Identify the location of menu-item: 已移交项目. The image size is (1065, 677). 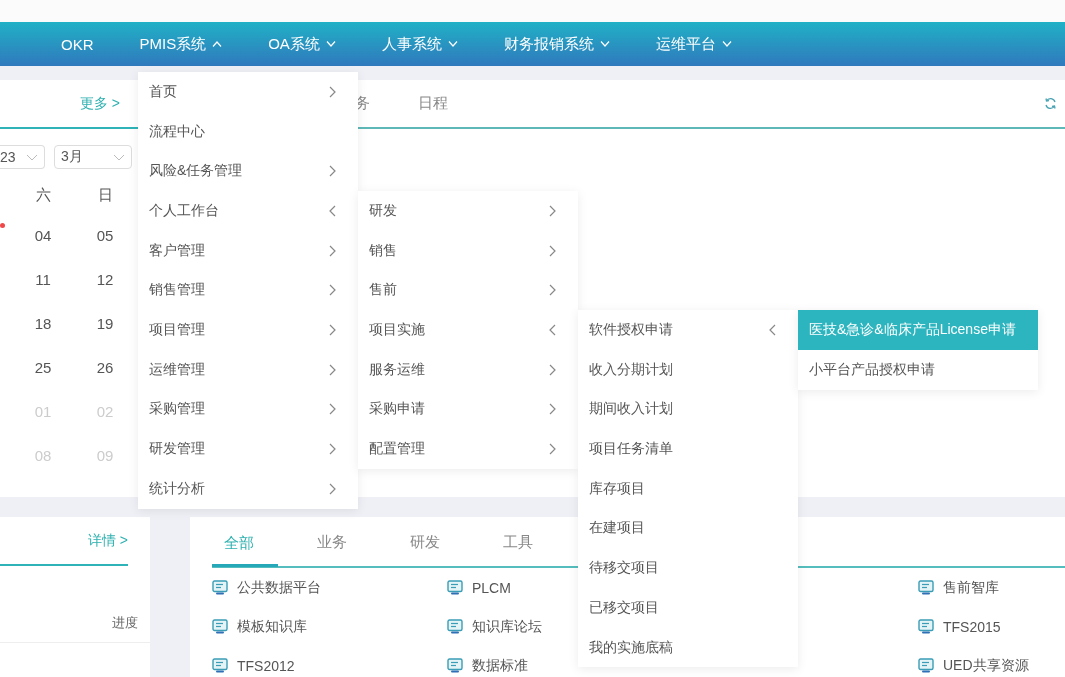
(688, 608).